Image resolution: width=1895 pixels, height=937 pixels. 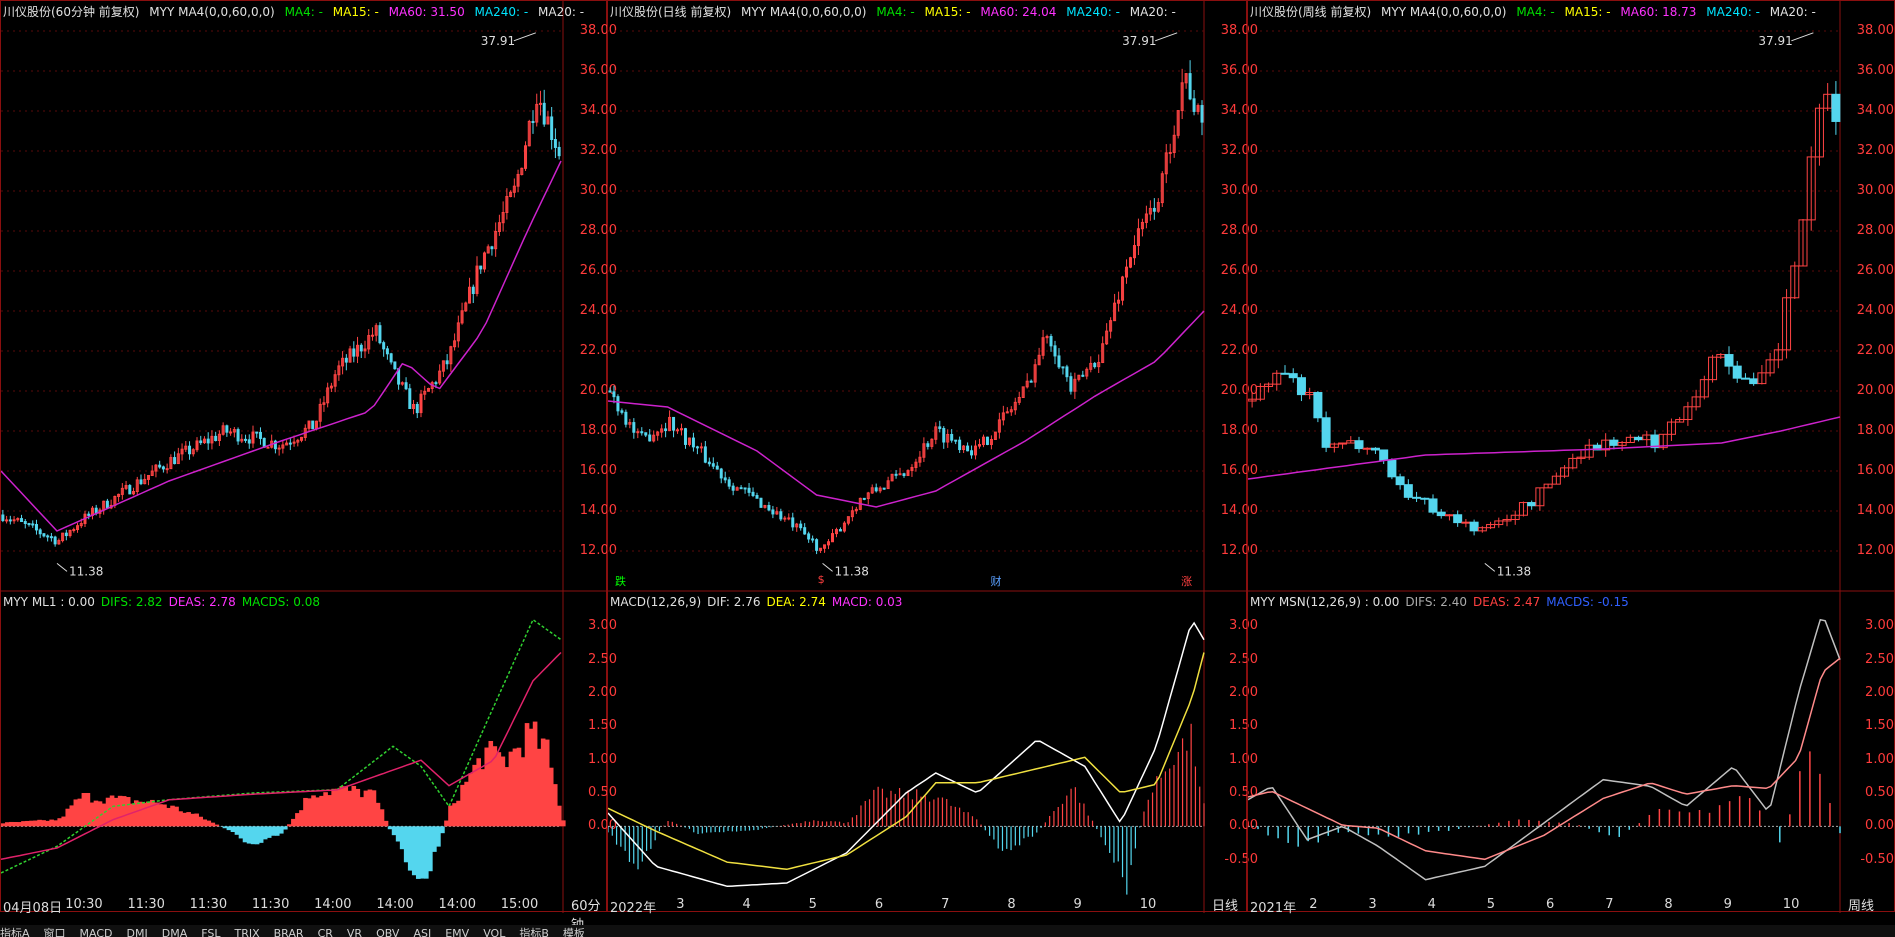 I want to click on x-axis-label: 3, so click(x=680, y=904).